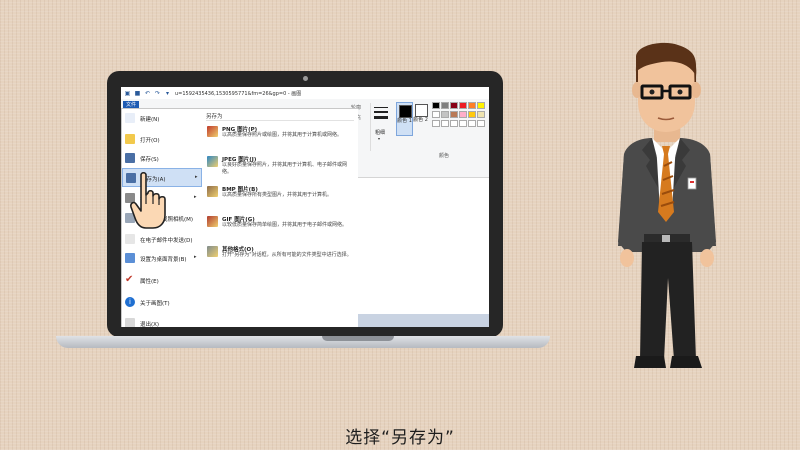  I want to click on color1-label: 颜色 1, so click(404, 121).